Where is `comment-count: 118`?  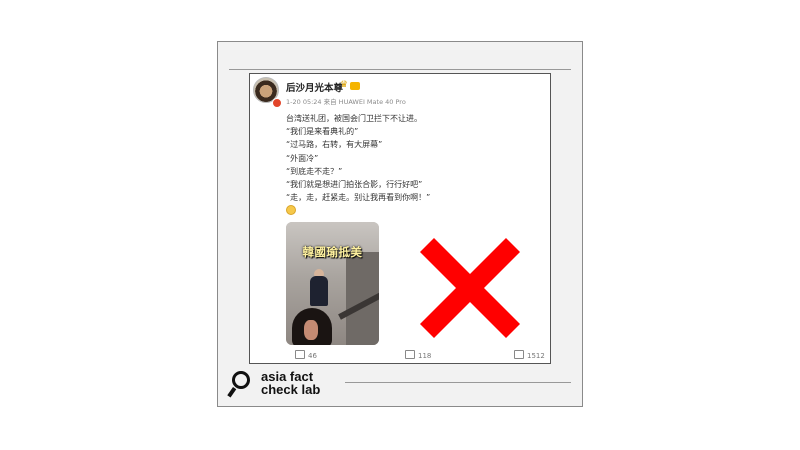
comment-count: 118 is located at coordinates (425, 356).